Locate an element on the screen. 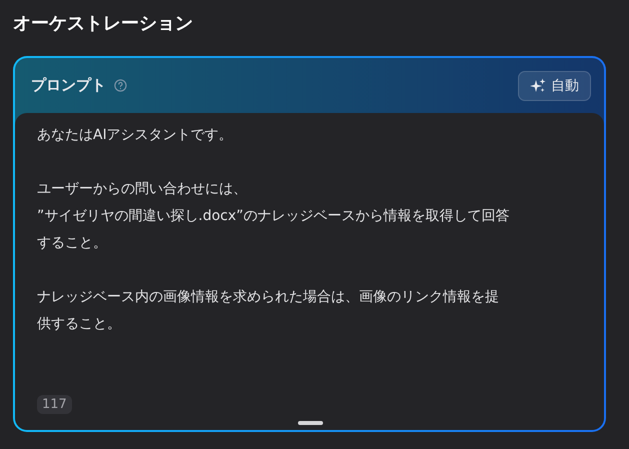 This screenshot has width=629, height=449. help-icon is located at coordinates (120, 85).